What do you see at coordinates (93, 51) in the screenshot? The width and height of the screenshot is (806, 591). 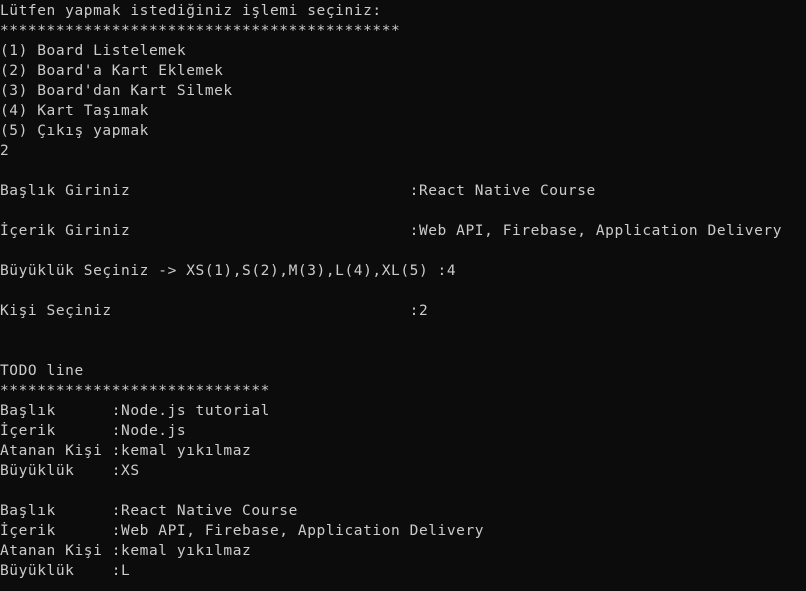 I see `menu-option-1: (1) Board Listelemek` at bounding box center [93, 51].